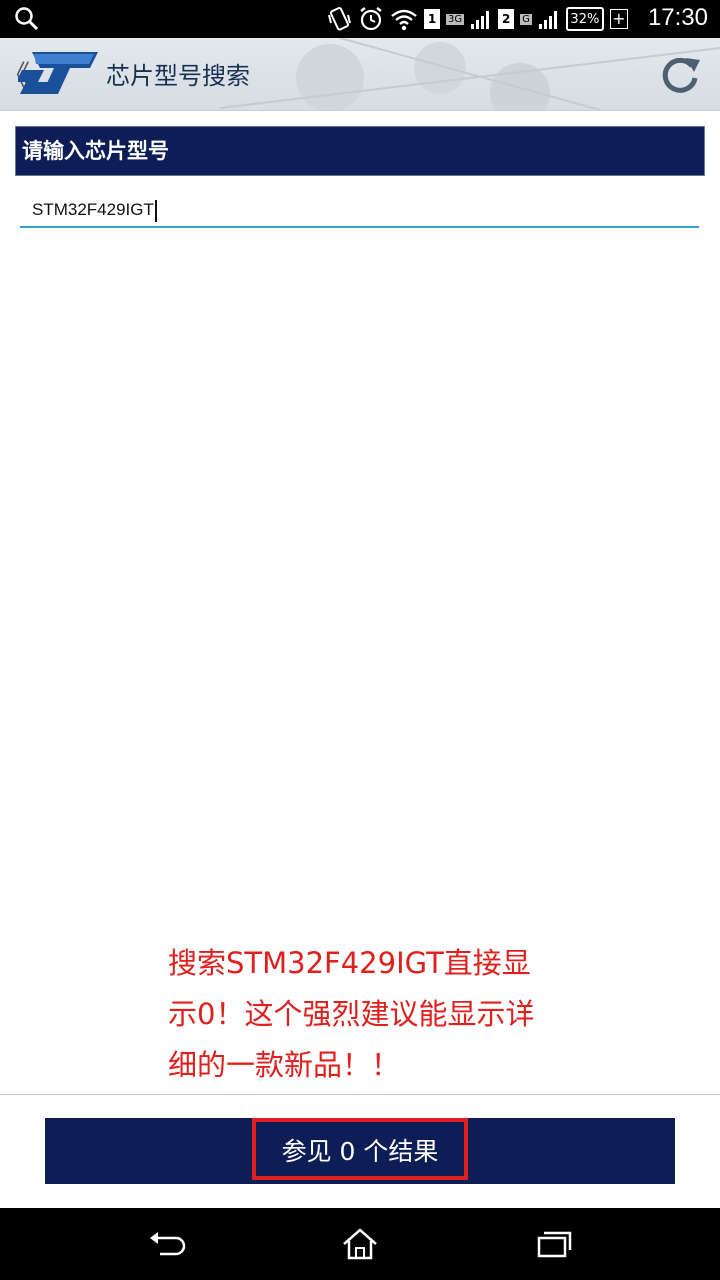 This screenshot has height=1280, width=720. Describe the element at coordinates (680, 74) in the screenshot. I see `refresh-icon` at that location.